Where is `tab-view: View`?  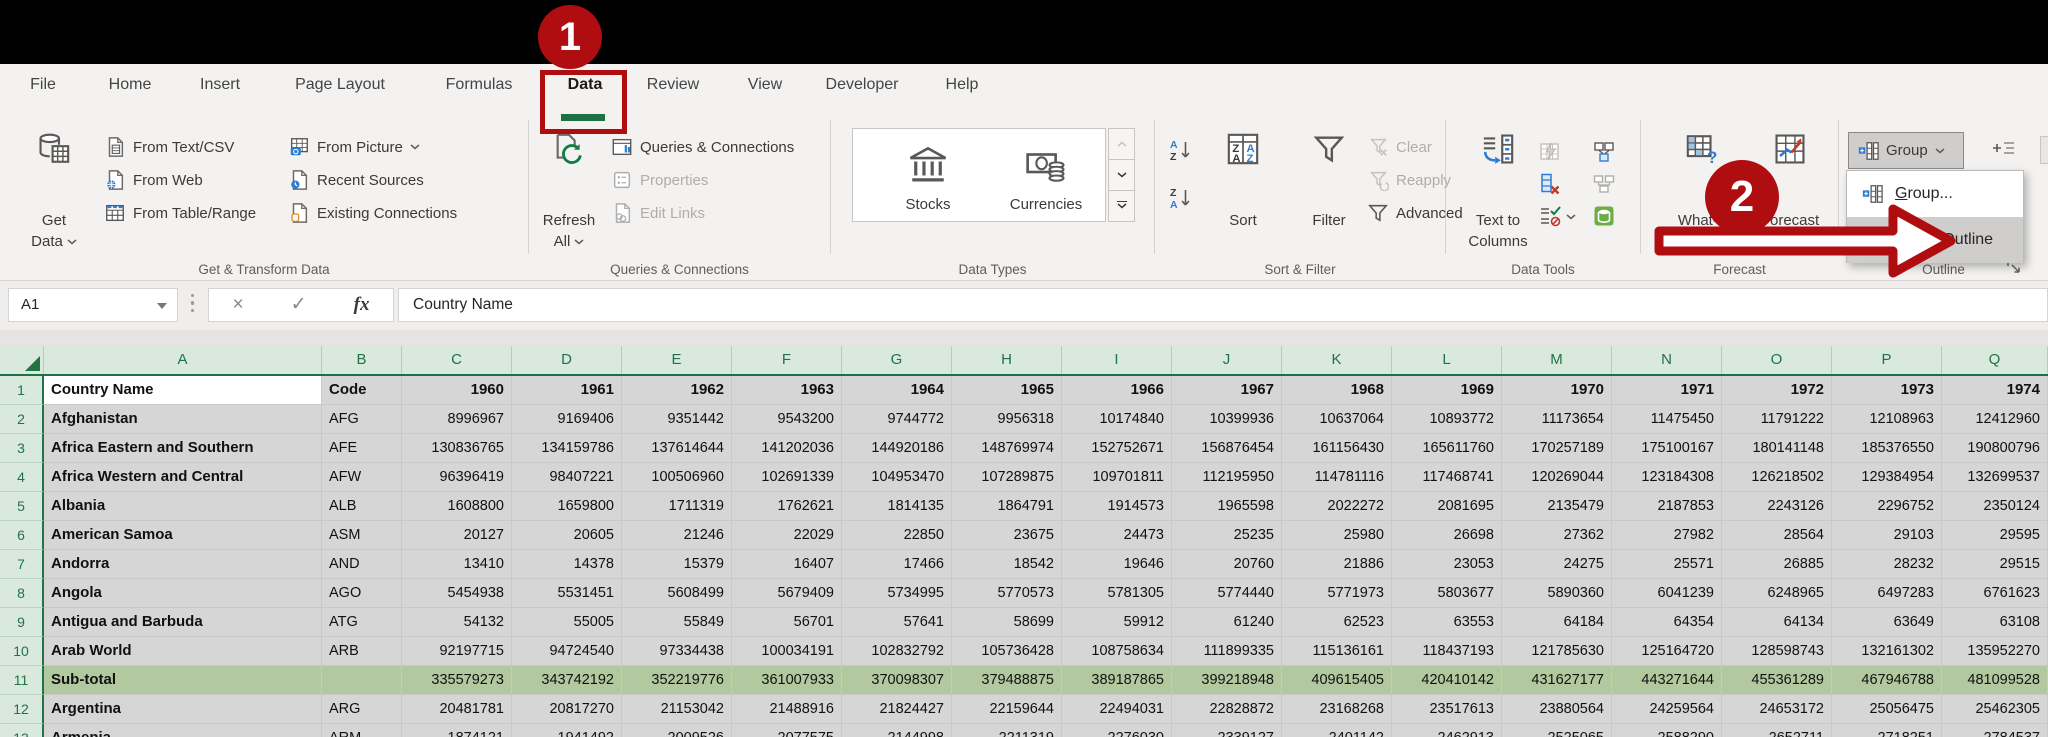 tab-view: View is located at coordinates (765, 85).